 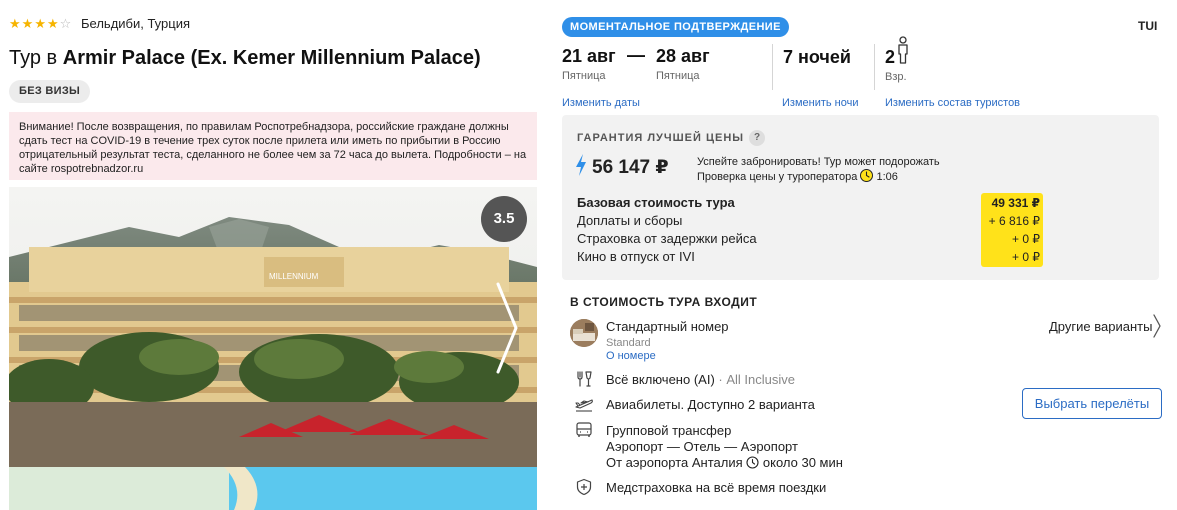 I want to click on room-details-link: О номере, so click(x=631, y=356).